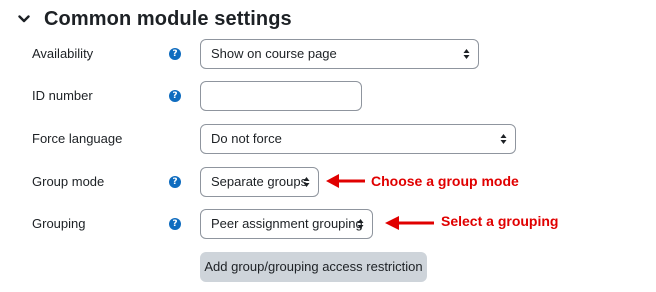  What do you see at coordinates (339, 54) in the screenshot?
I see `availability-select: Show on course page` at bounding box center [339, 54].